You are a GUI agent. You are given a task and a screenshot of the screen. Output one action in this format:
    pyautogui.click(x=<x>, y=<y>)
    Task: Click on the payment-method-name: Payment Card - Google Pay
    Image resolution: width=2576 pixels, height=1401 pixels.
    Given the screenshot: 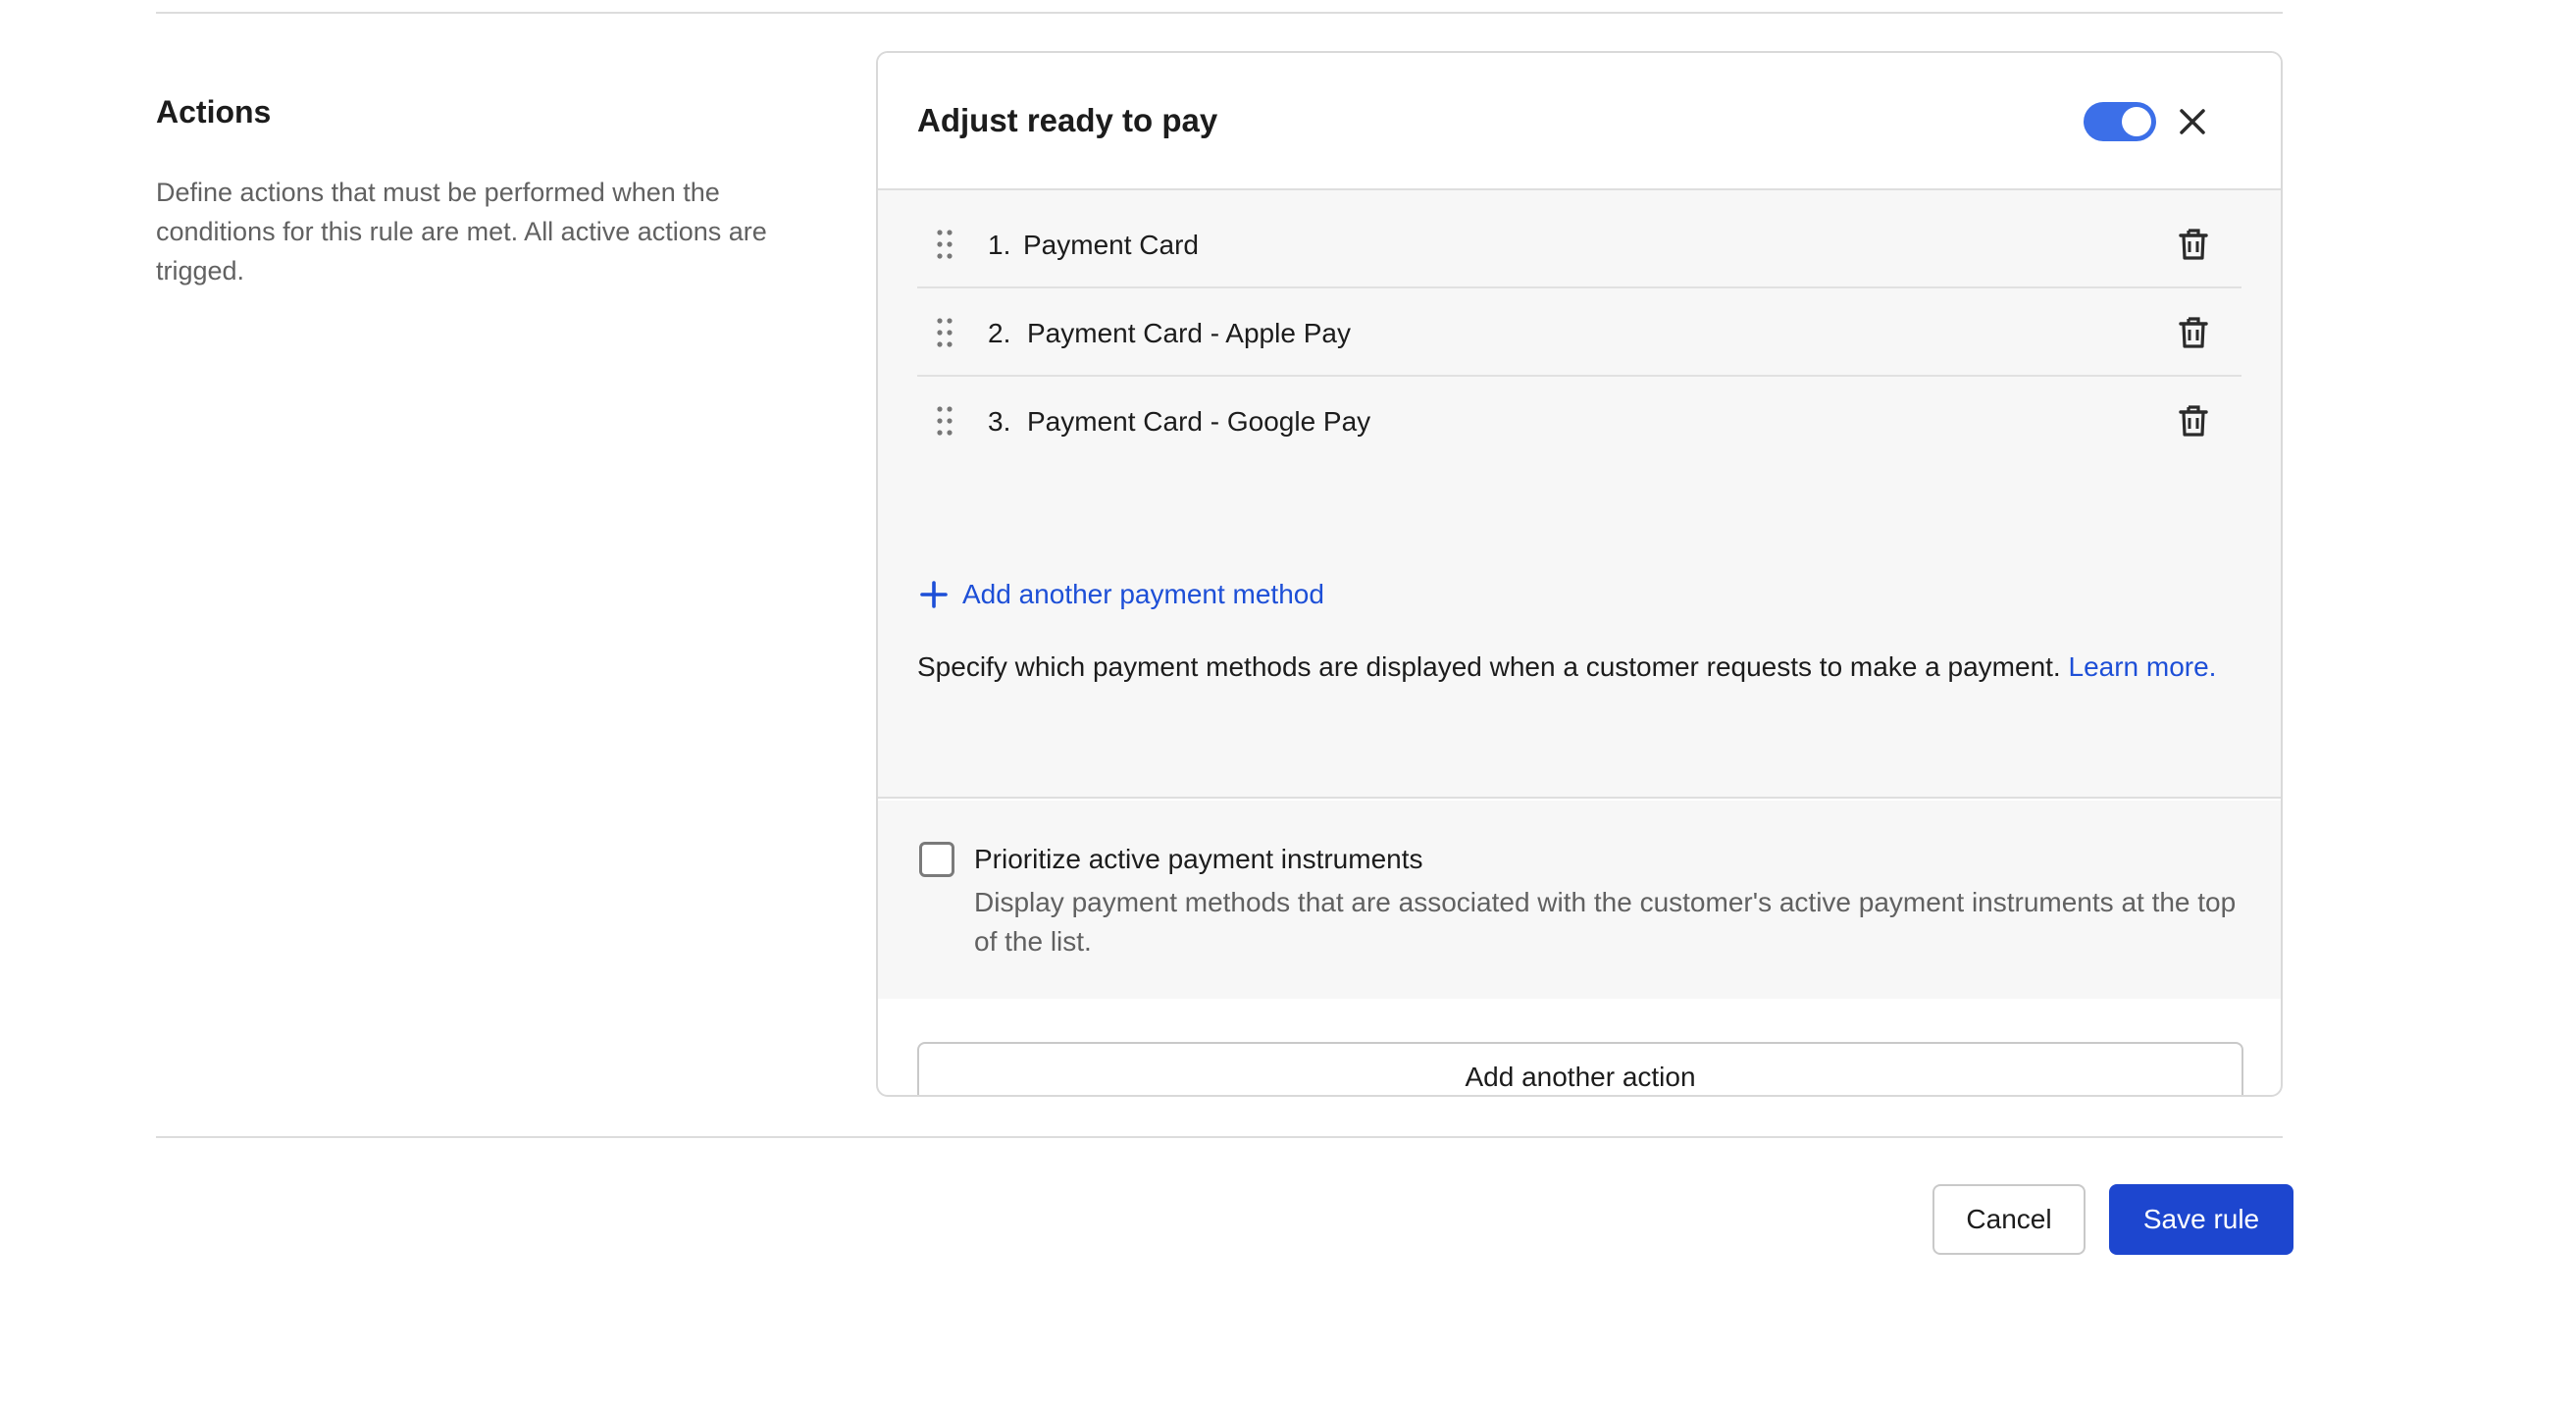 What is the action you would take?
    pyautogui.click(x=1199, y=421)
    